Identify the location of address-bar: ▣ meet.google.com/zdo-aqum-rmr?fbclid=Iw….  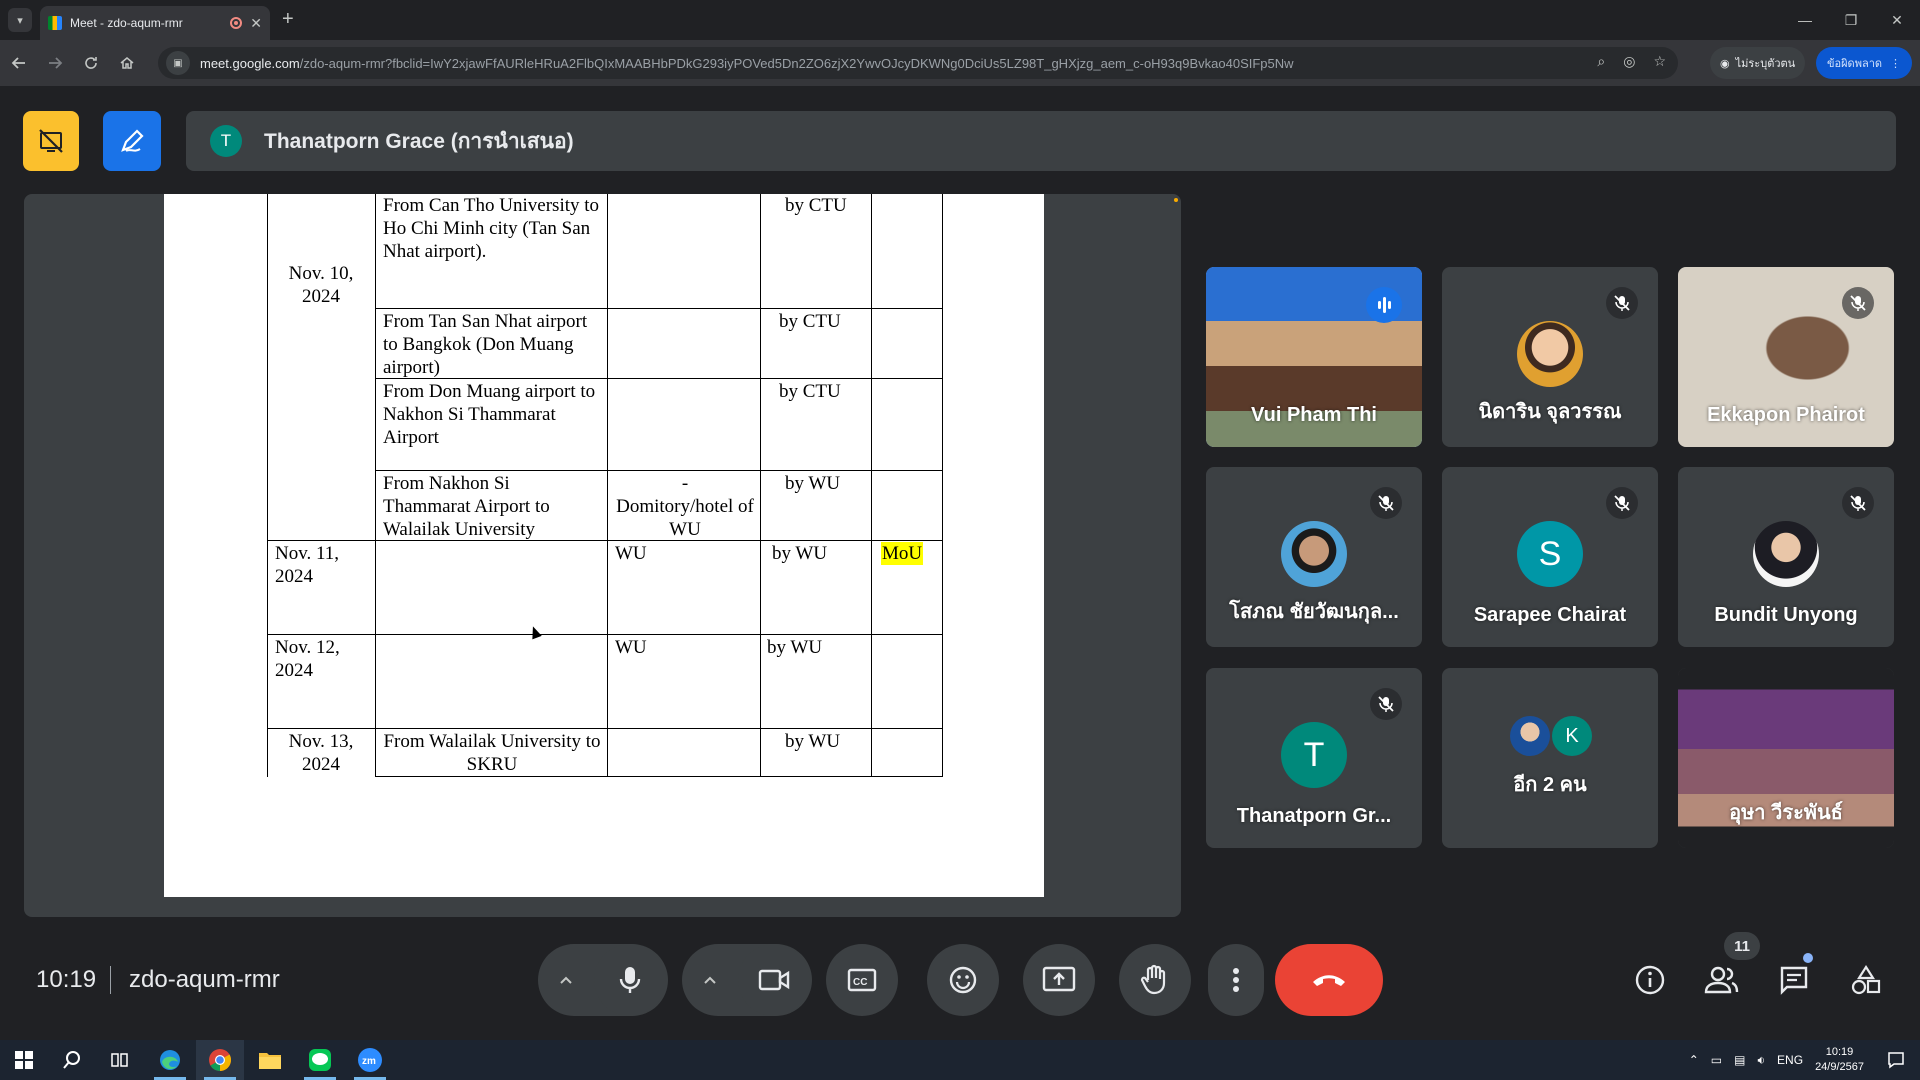
(918, 63).